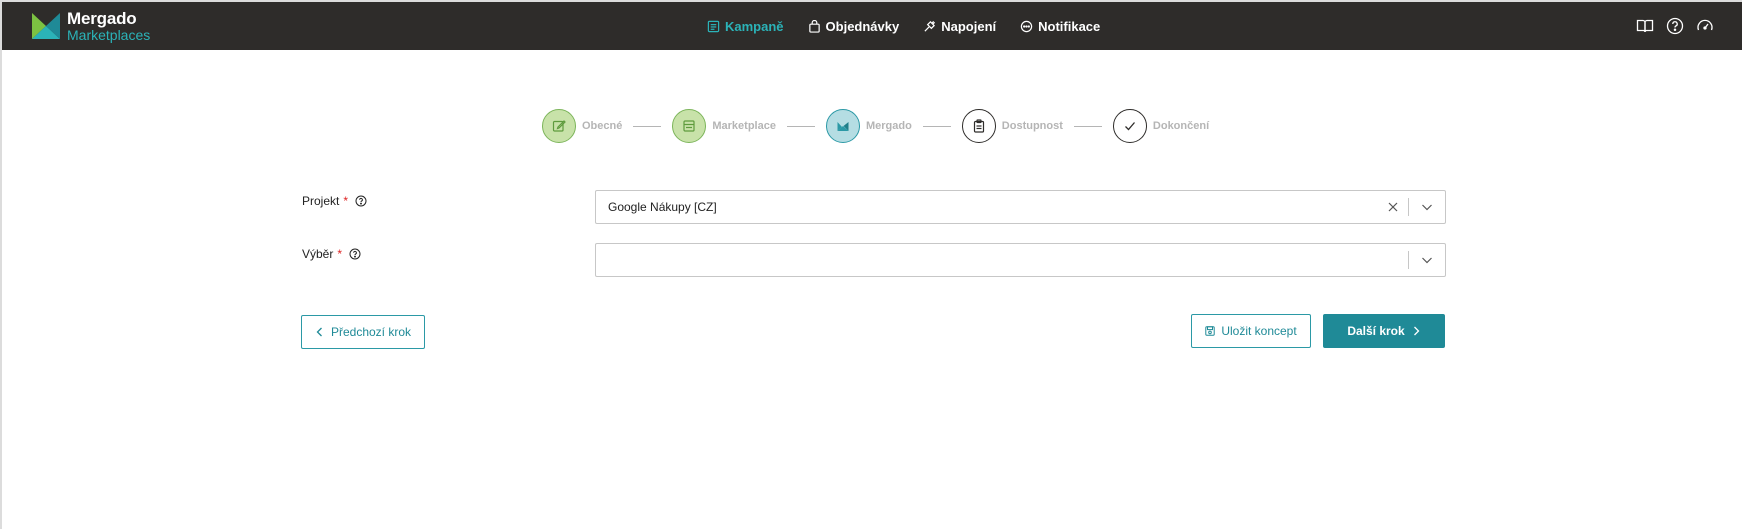 The width and height of the screenshot is (1742, 529). Describe the element at coordinates (1645, 26) in the screenshot. I see `book-icon` at that location.